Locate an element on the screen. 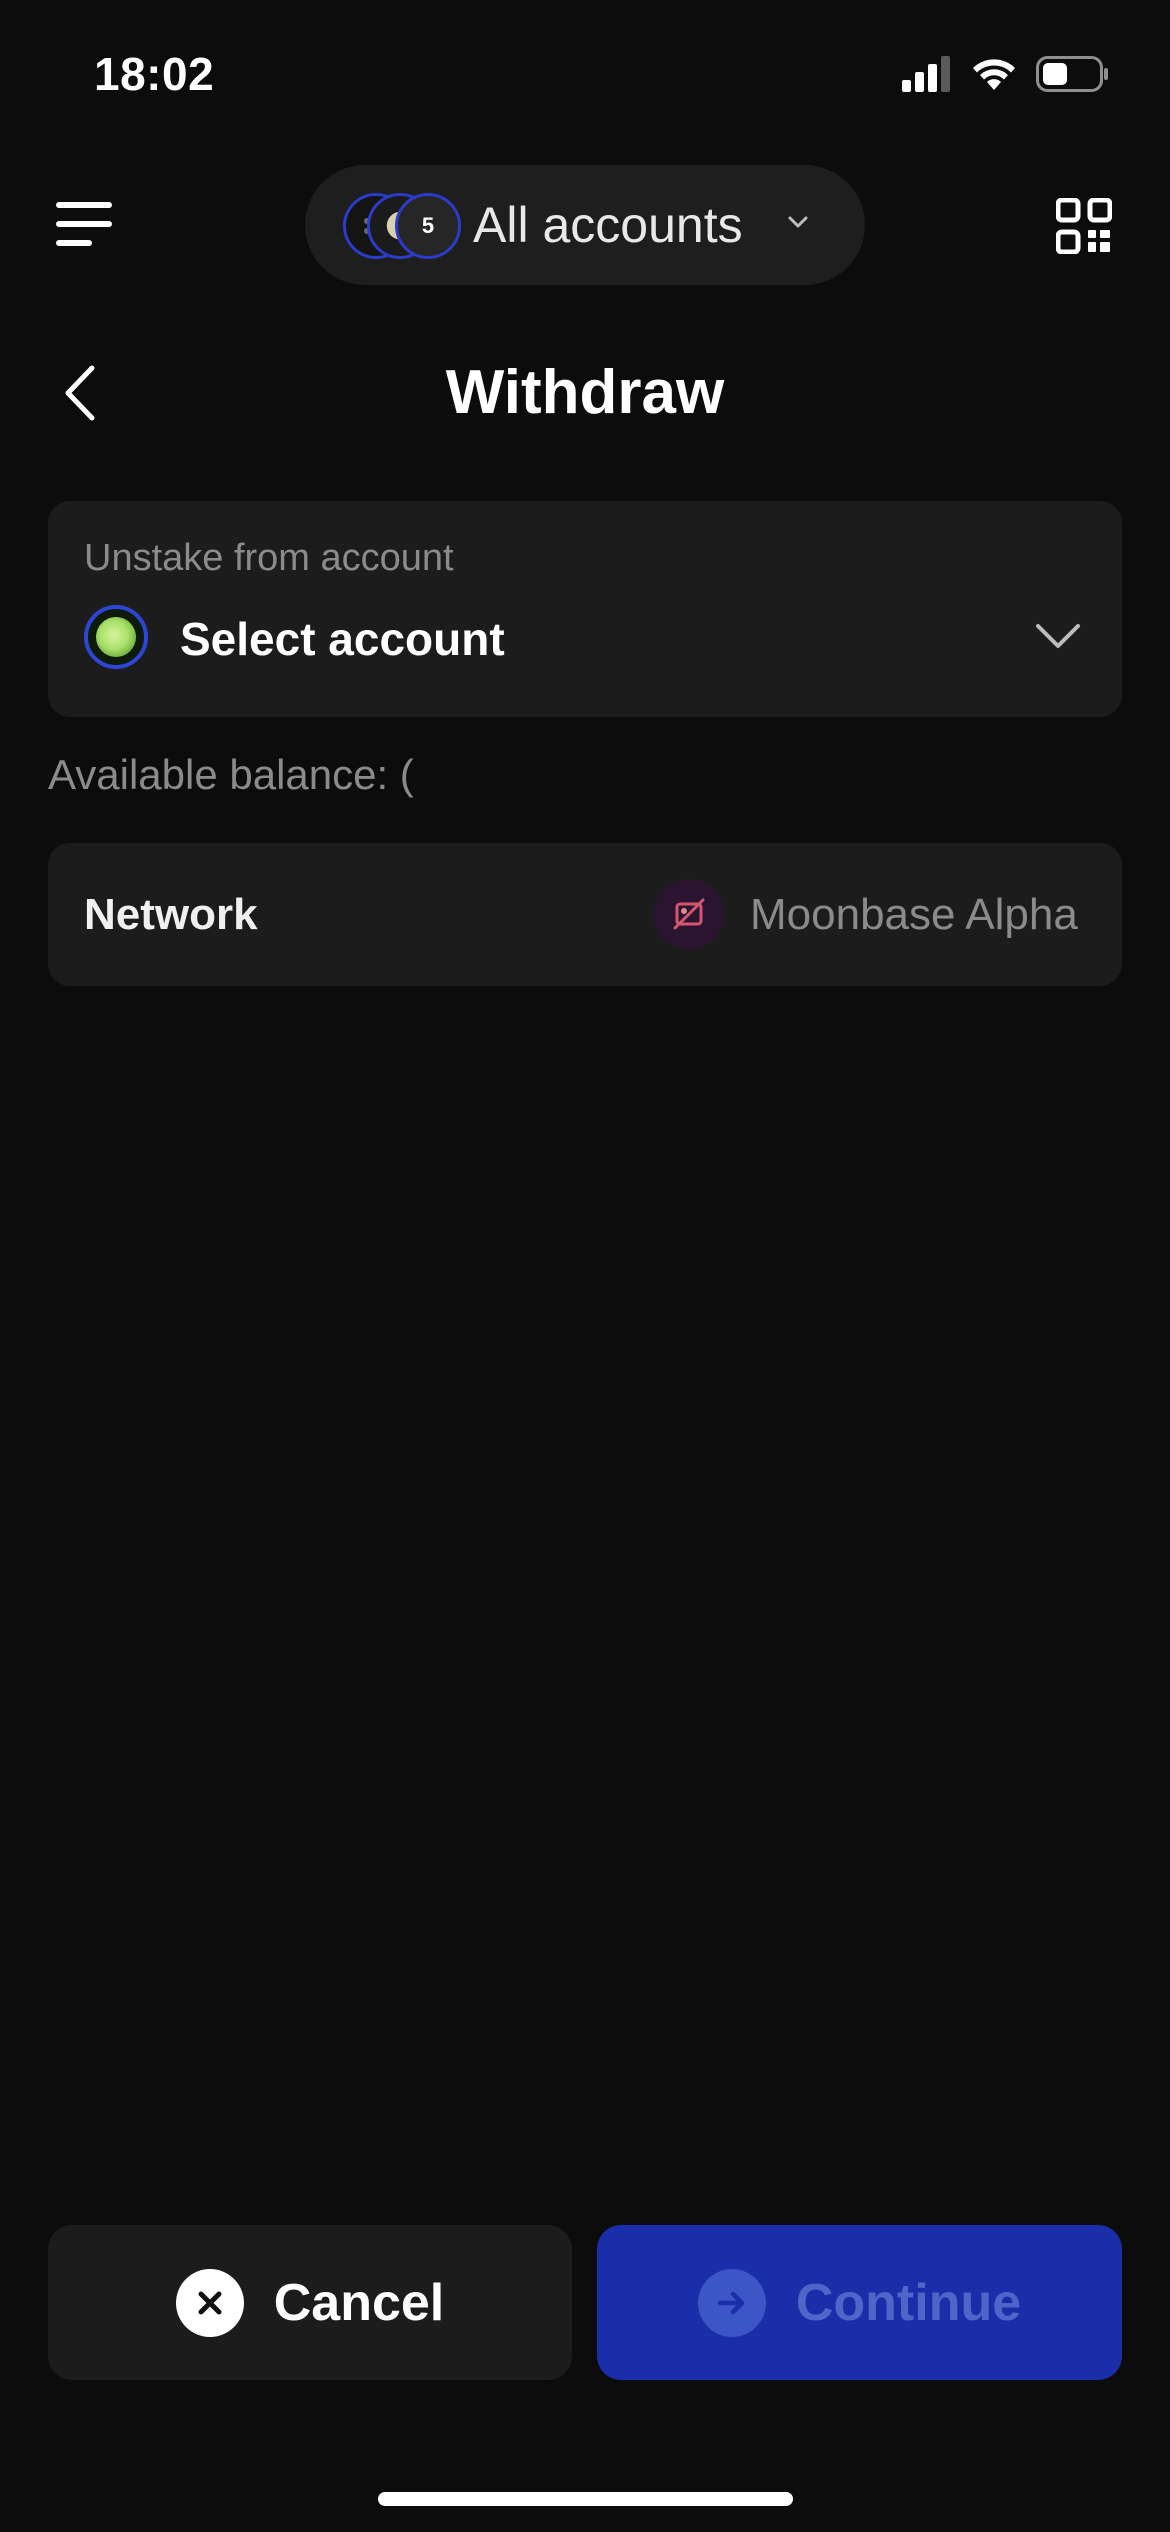  cellular-signal-icon is located at coordinates (926, 74).